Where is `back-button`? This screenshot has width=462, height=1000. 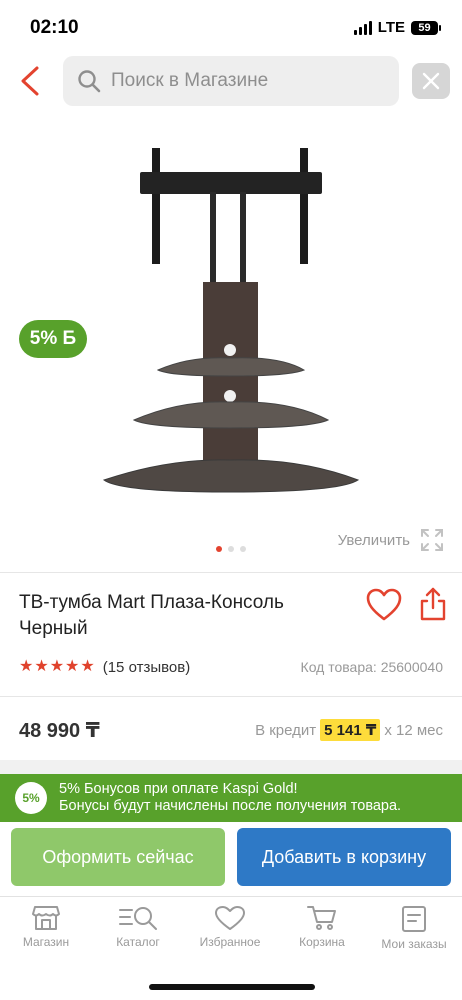 back-button is located at coordinates (30, 81).